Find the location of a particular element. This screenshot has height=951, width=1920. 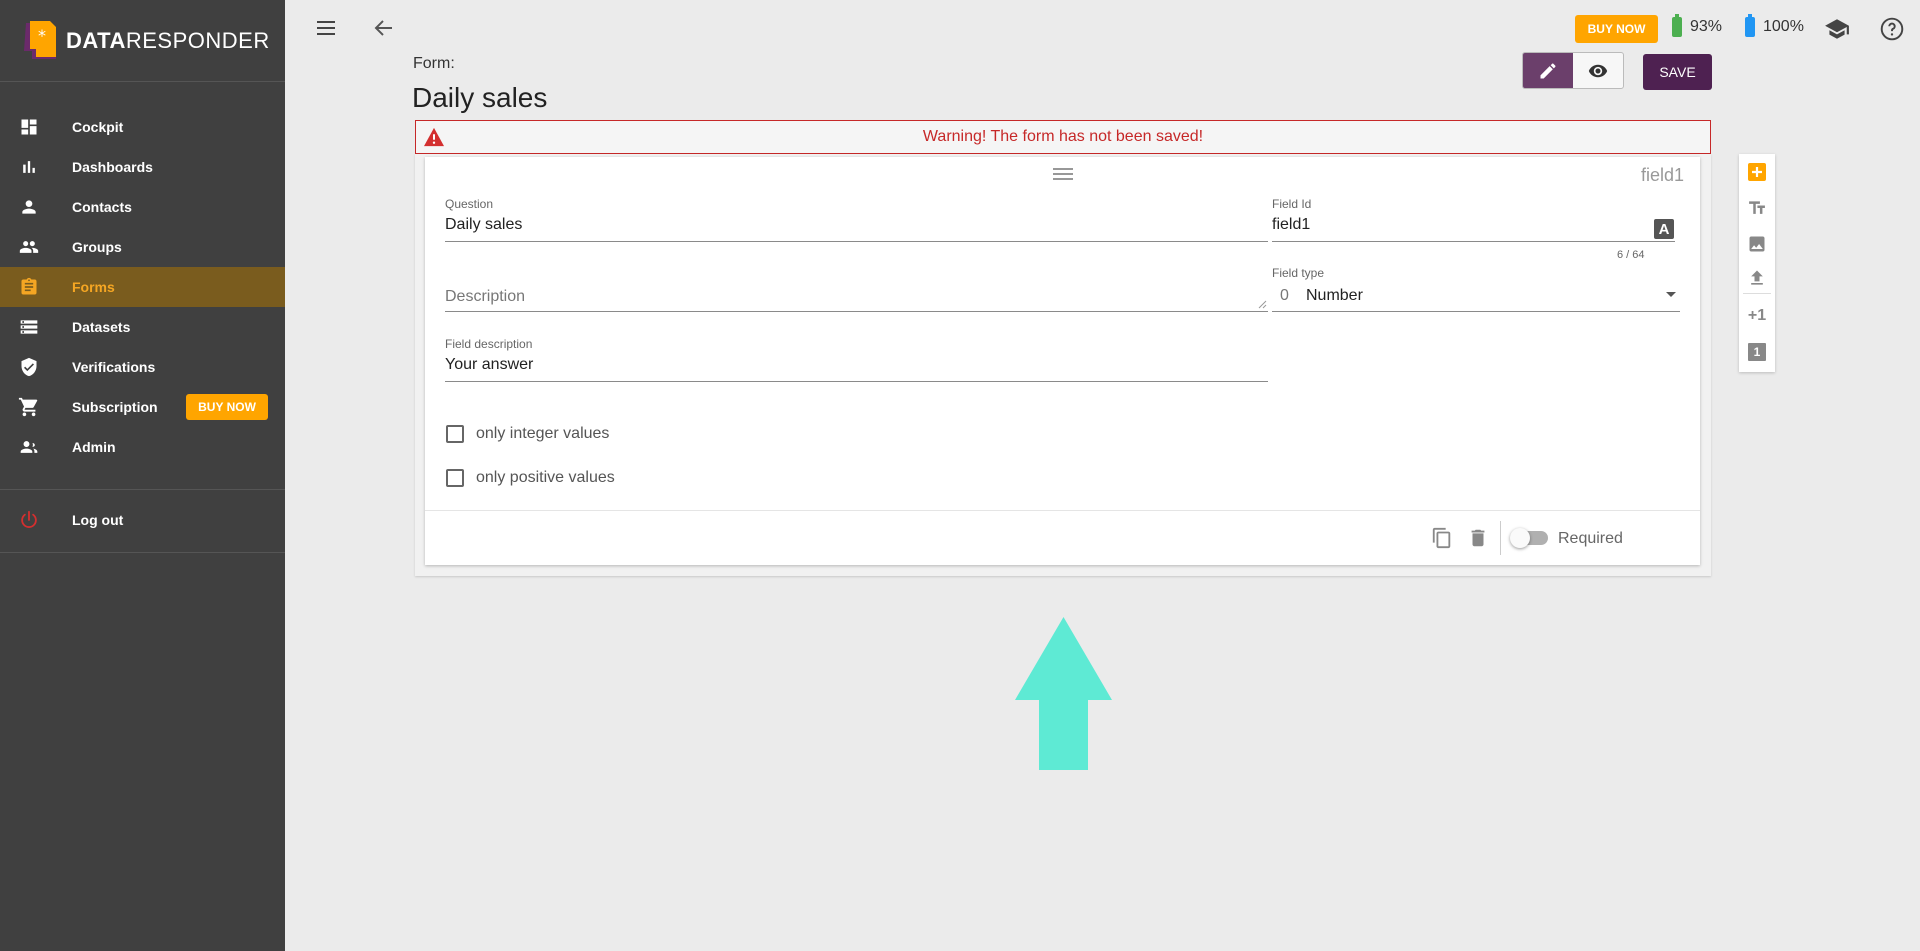

battery-percent: 93% is located at coordinates (1706, 26).